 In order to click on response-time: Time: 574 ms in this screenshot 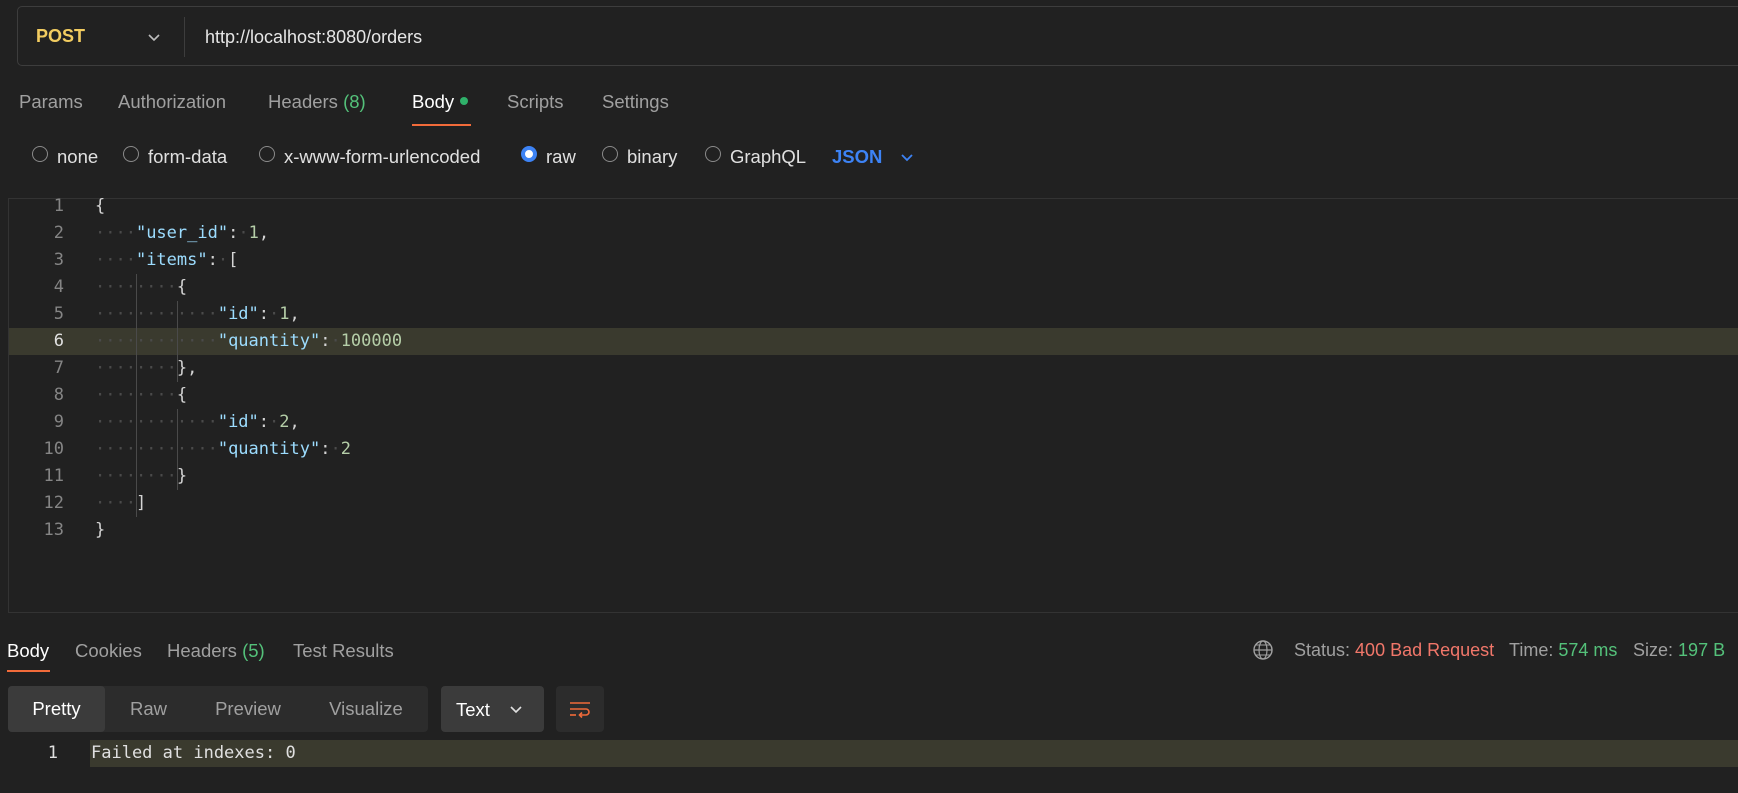, I will do `click(1563, 650)`.